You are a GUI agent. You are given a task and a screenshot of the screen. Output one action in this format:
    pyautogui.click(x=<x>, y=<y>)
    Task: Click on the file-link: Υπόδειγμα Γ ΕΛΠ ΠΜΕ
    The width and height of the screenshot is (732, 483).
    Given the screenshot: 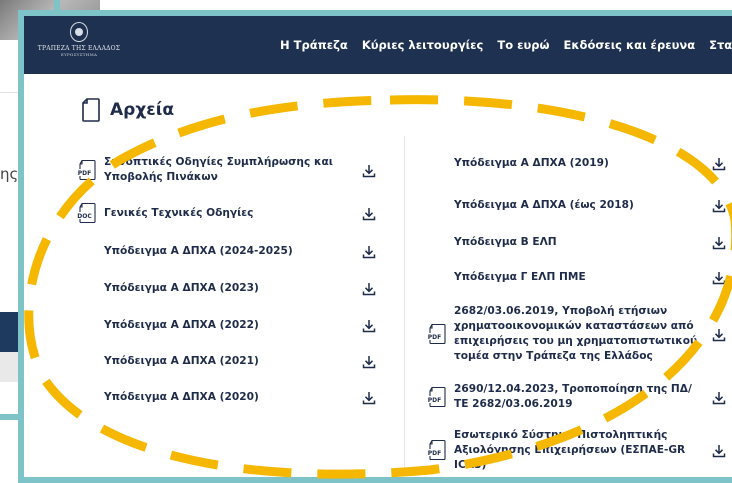 What is the action you would take?
    pyautogui.click(x=578, y=277)
    